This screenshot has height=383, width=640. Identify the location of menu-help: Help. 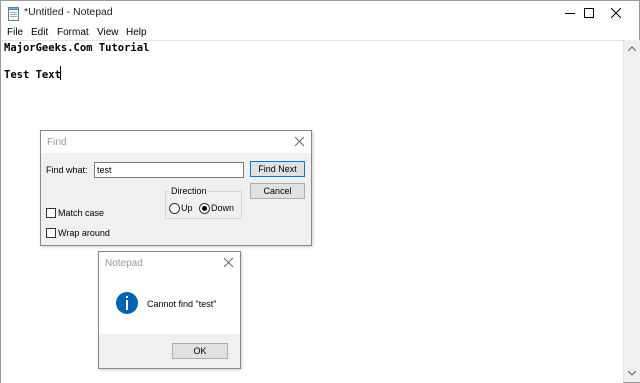
(136, 33).